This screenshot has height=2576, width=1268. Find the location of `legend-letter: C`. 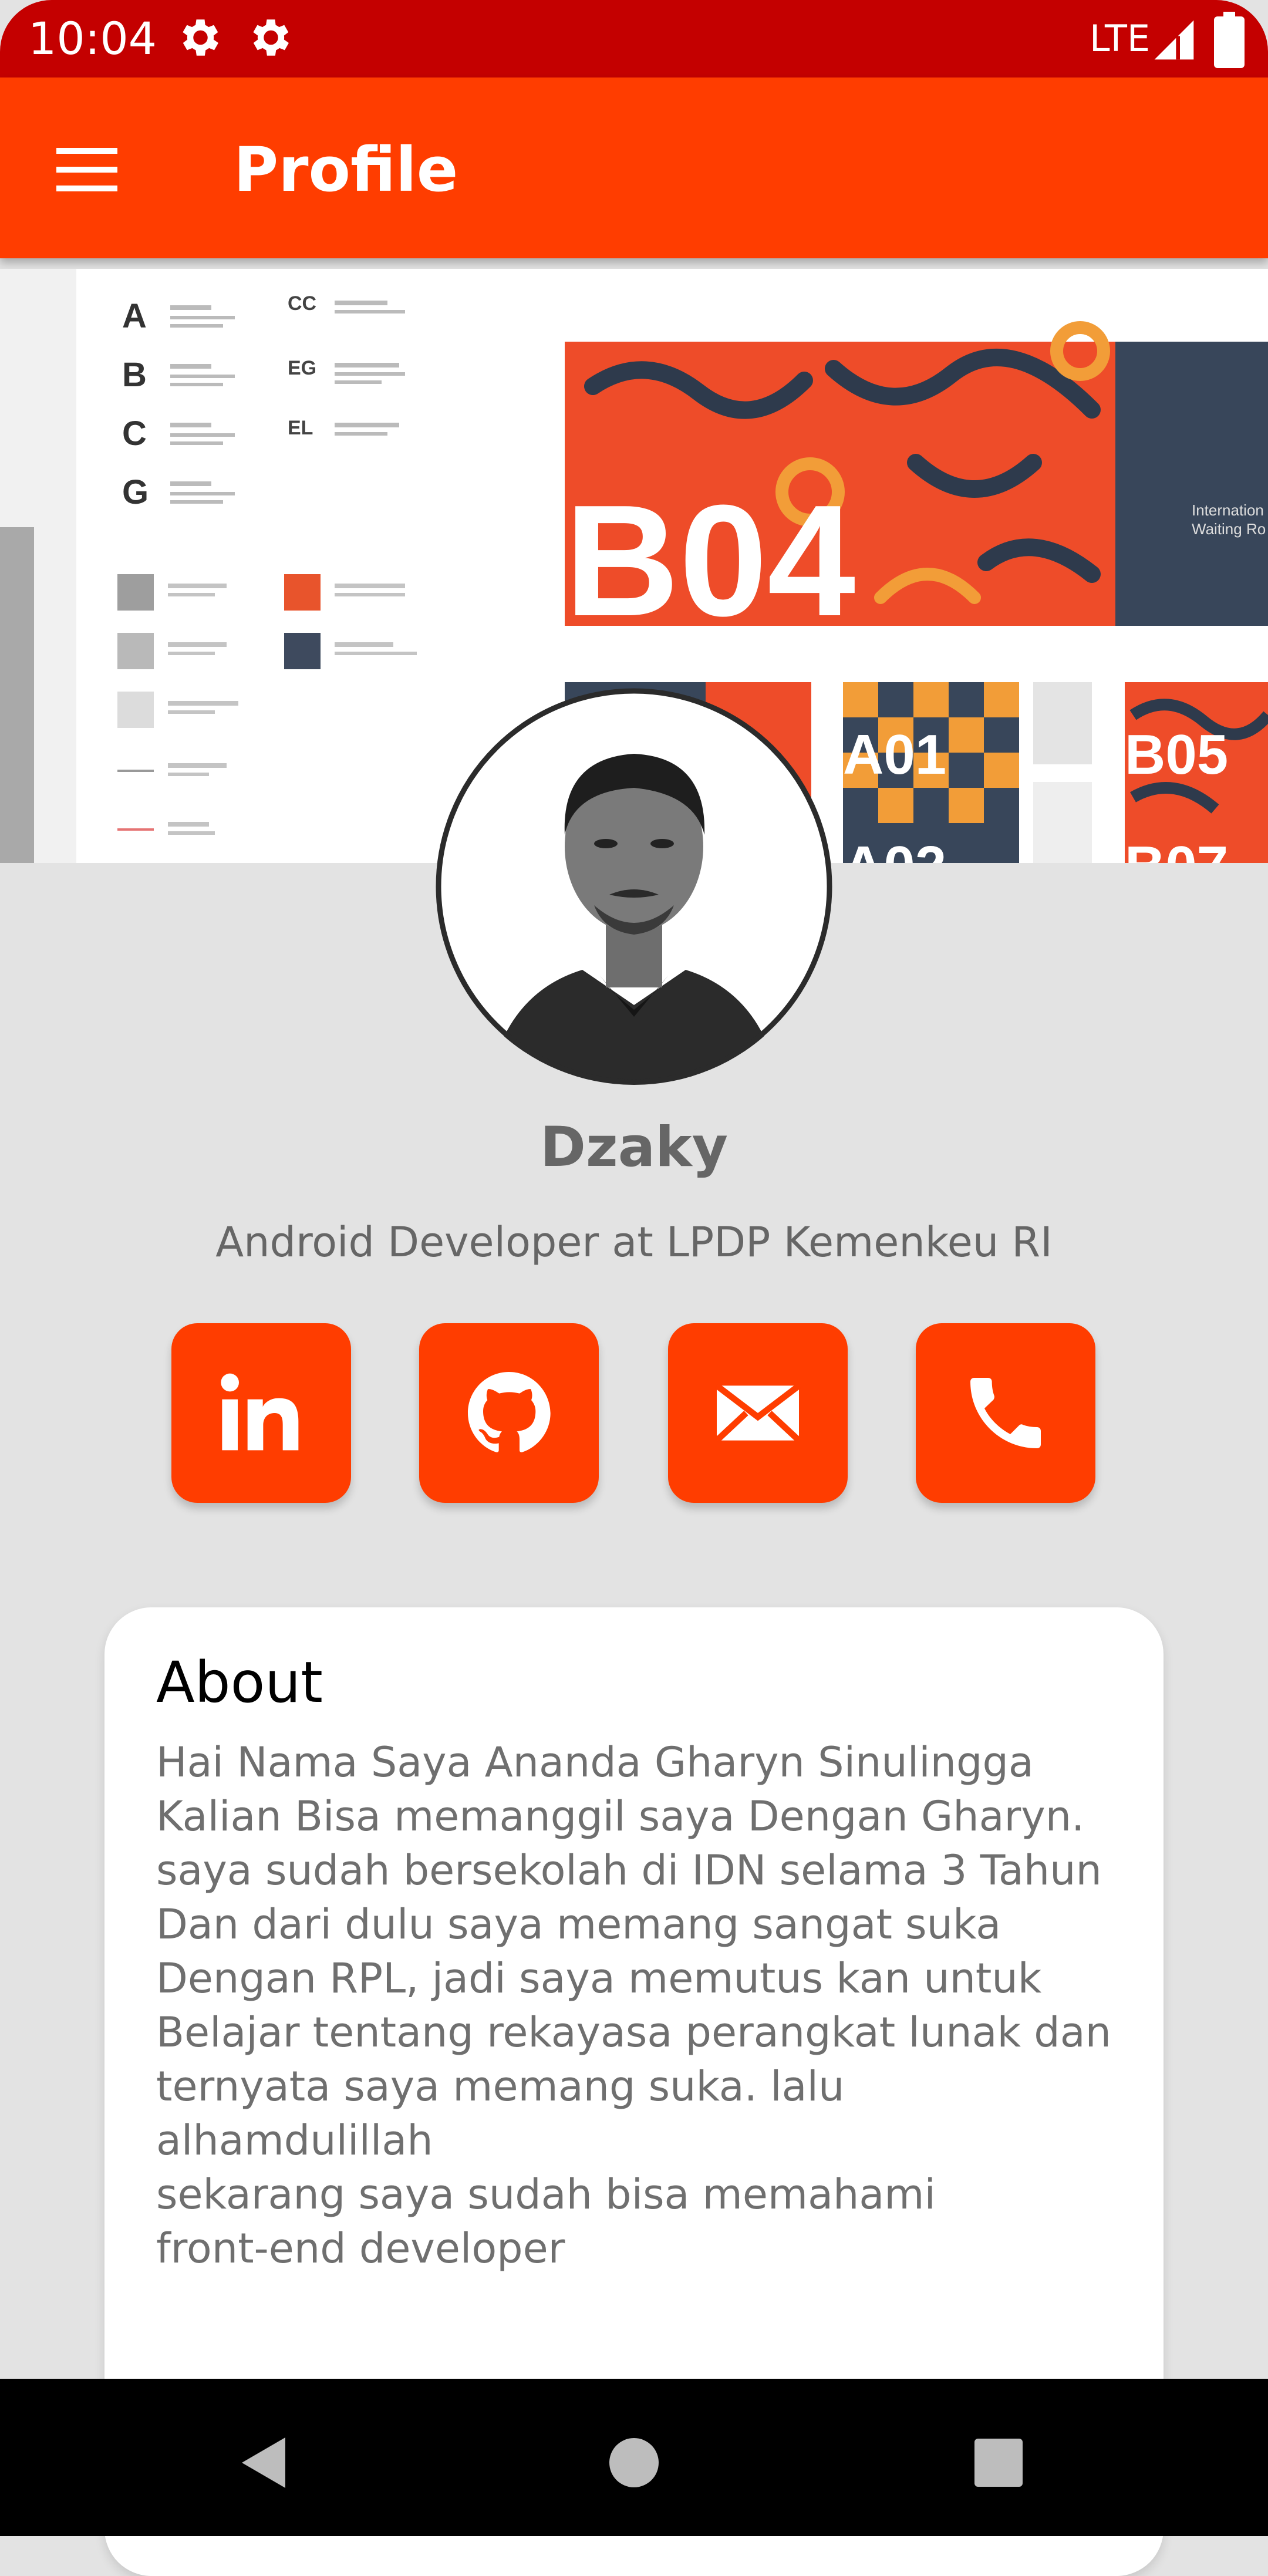

legend-letter: C is located at coordinates (134, 434).